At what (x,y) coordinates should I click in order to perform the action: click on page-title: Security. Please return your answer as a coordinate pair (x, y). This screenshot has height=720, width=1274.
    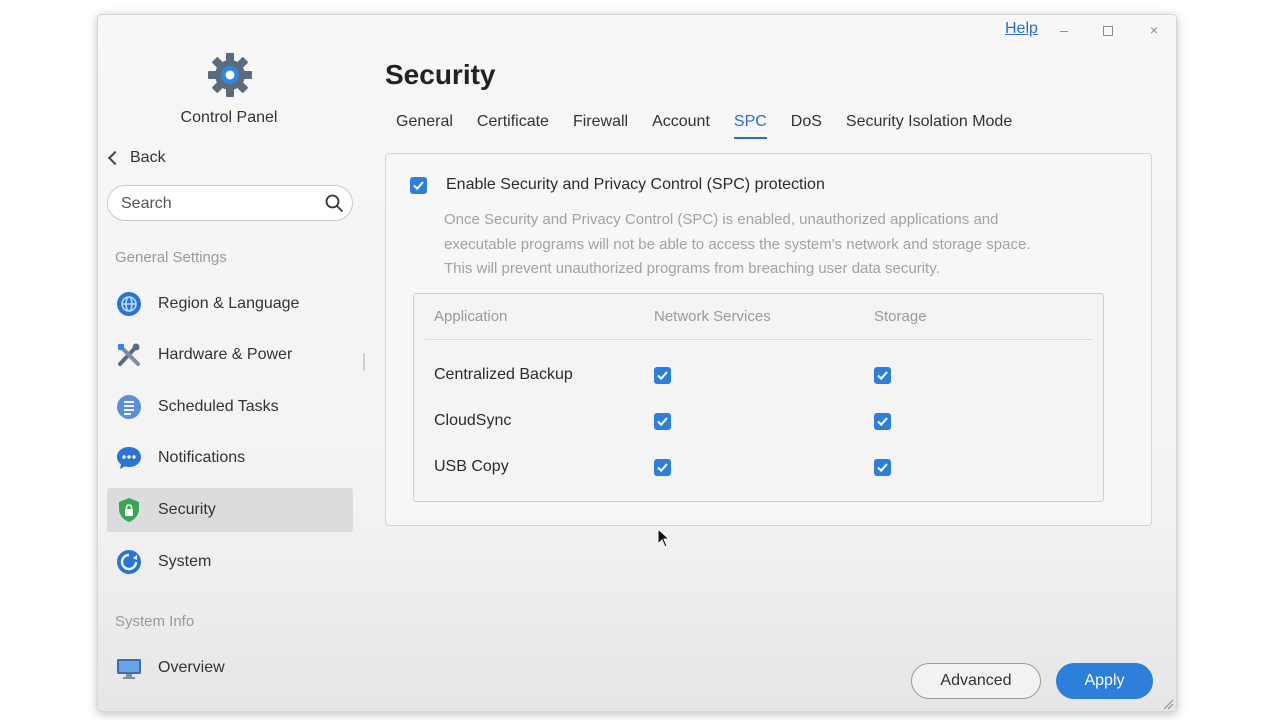
    Looking at the image, I should click on (440, 74).